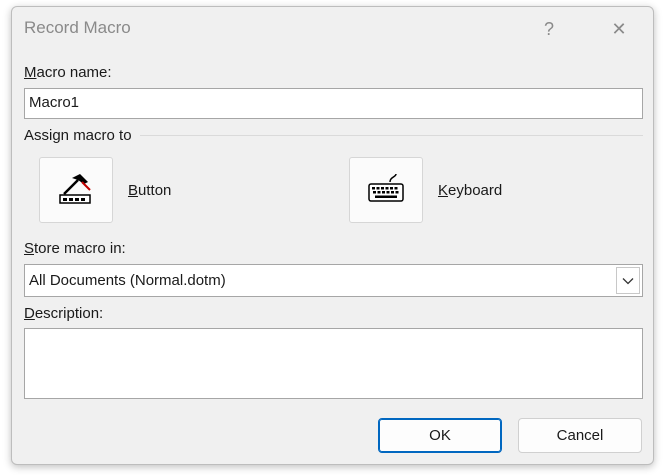  I want to click on dialog-title: Record Macro, so click(77, 27).